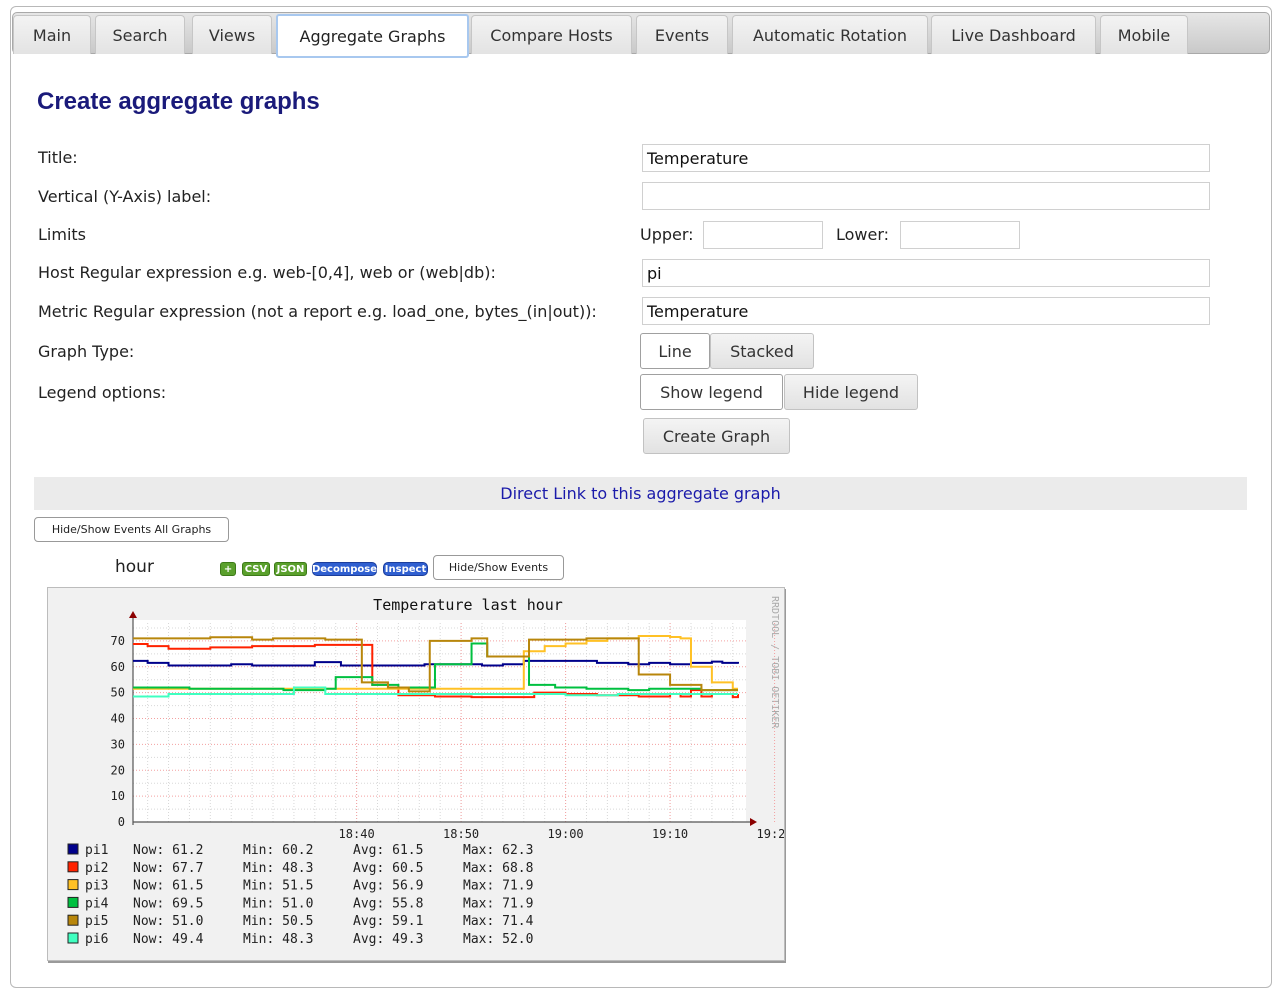 The height and width of the screenshot is (988, 1280). Describe the element at coordinates (96, 886) in the screenshot. I see `legend-name: pi3` at that location.